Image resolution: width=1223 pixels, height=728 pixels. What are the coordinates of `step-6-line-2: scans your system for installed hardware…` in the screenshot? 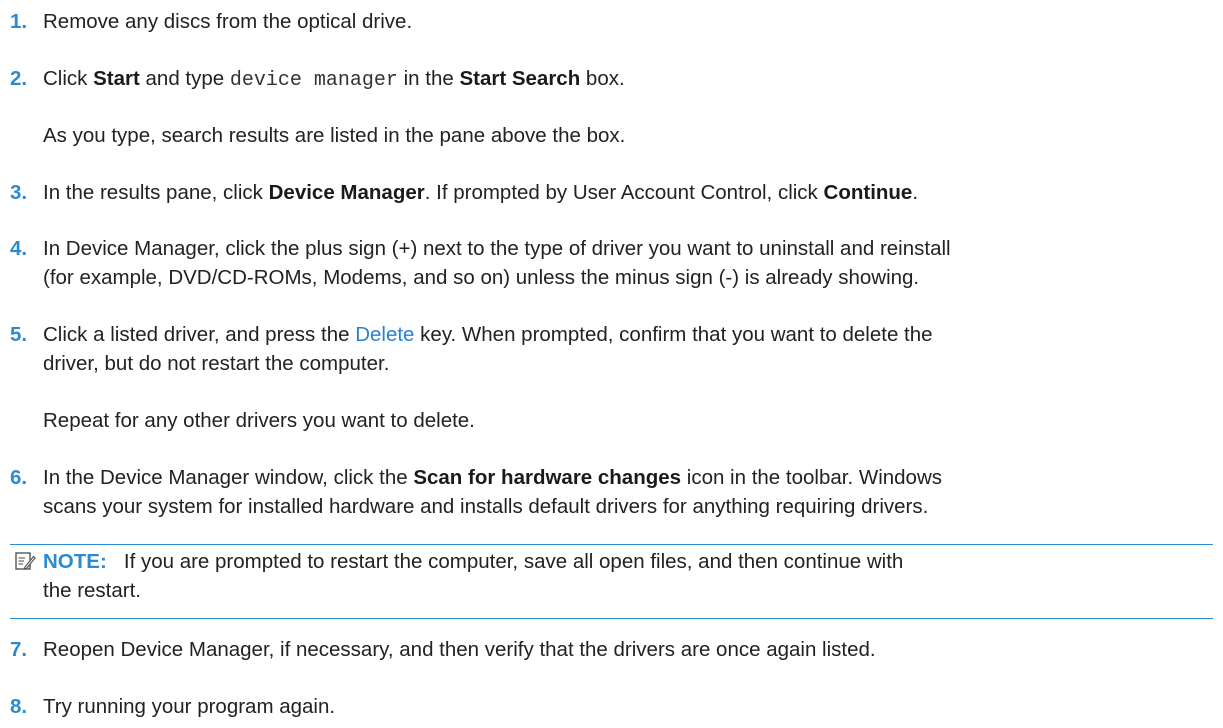 It's located at (486, 506).